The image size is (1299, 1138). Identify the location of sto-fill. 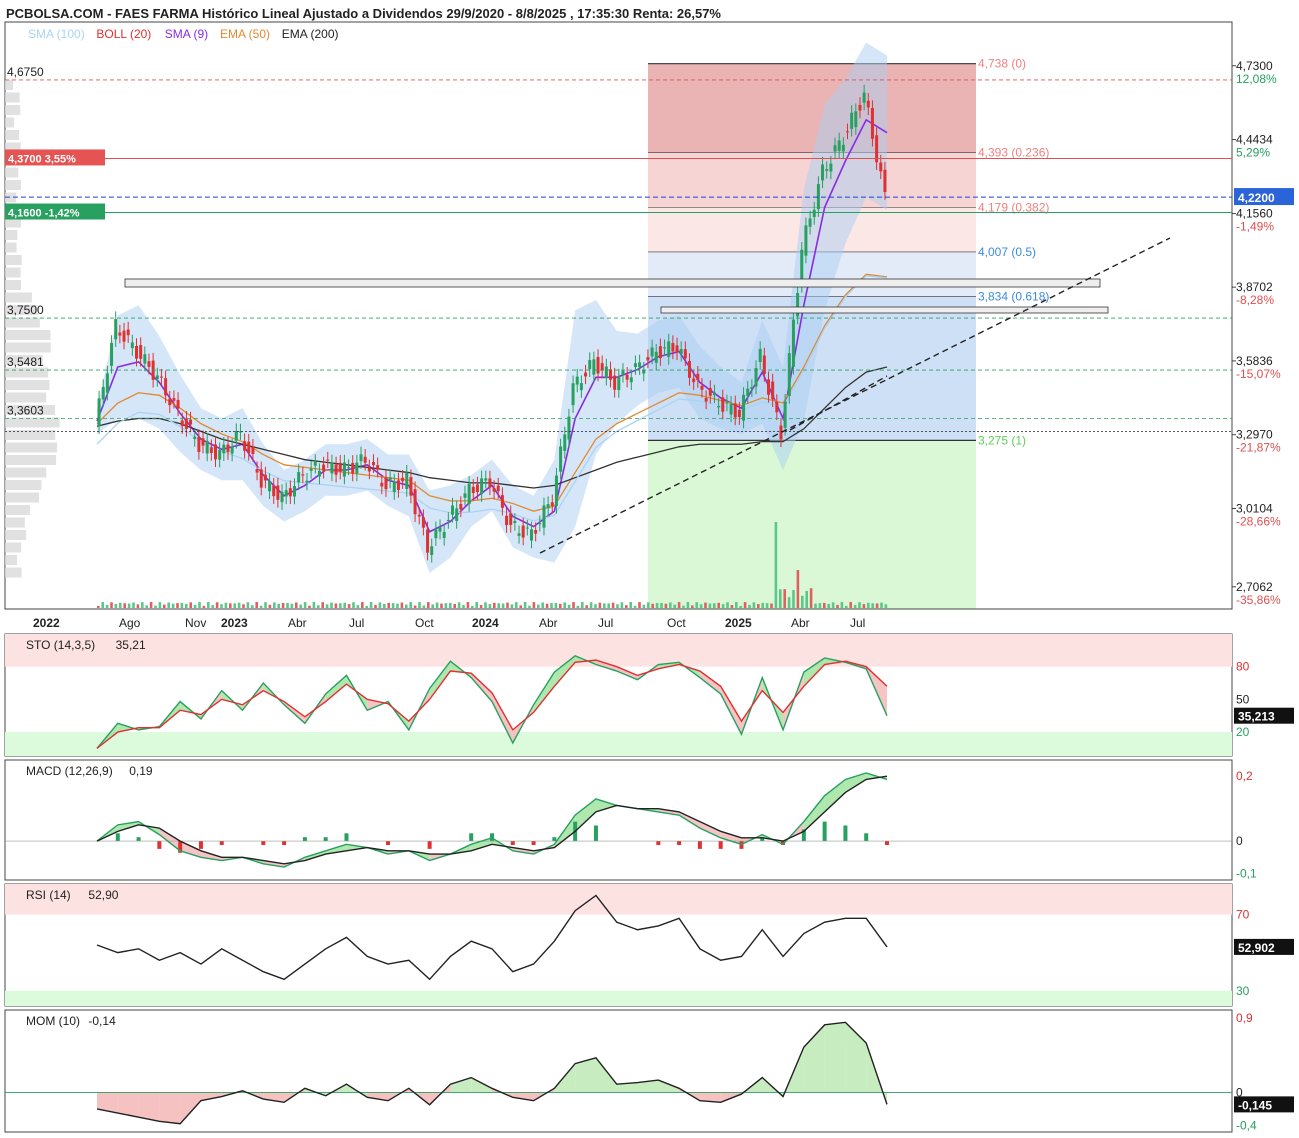
(336, 688).